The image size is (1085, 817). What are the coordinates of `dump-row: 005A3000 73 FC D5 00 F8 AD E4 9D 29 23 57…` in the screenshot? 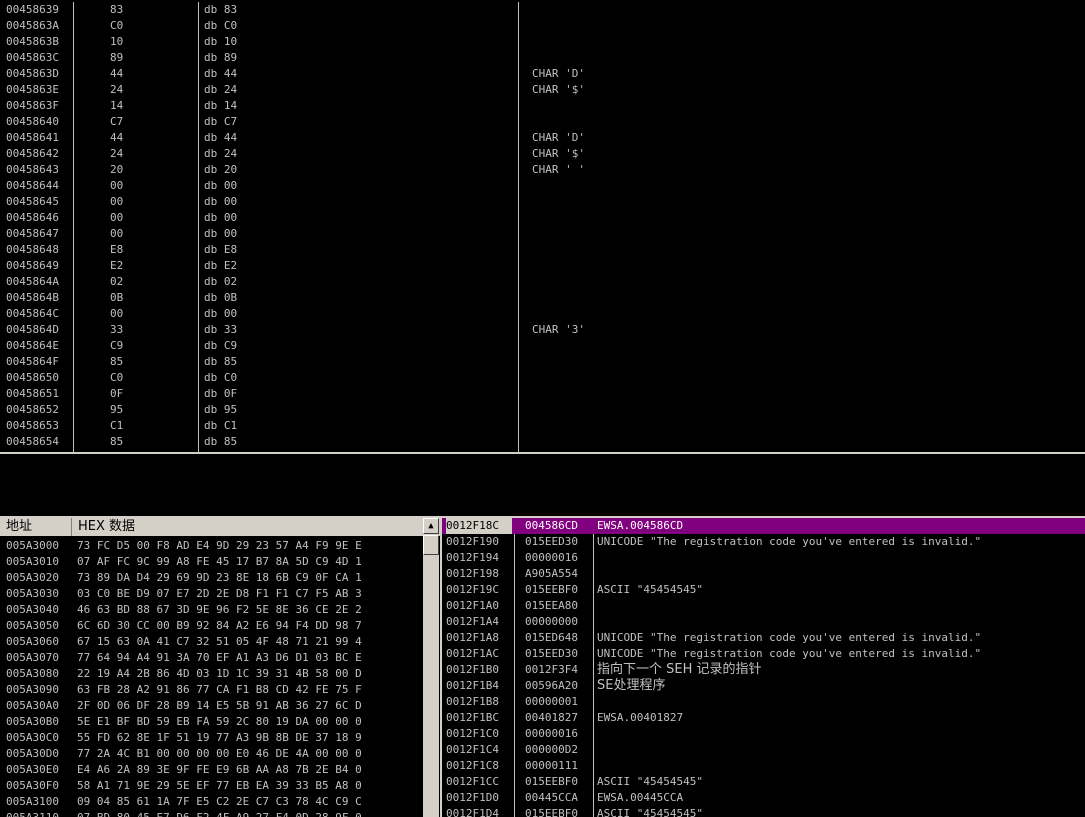 It's located at (210, 546).